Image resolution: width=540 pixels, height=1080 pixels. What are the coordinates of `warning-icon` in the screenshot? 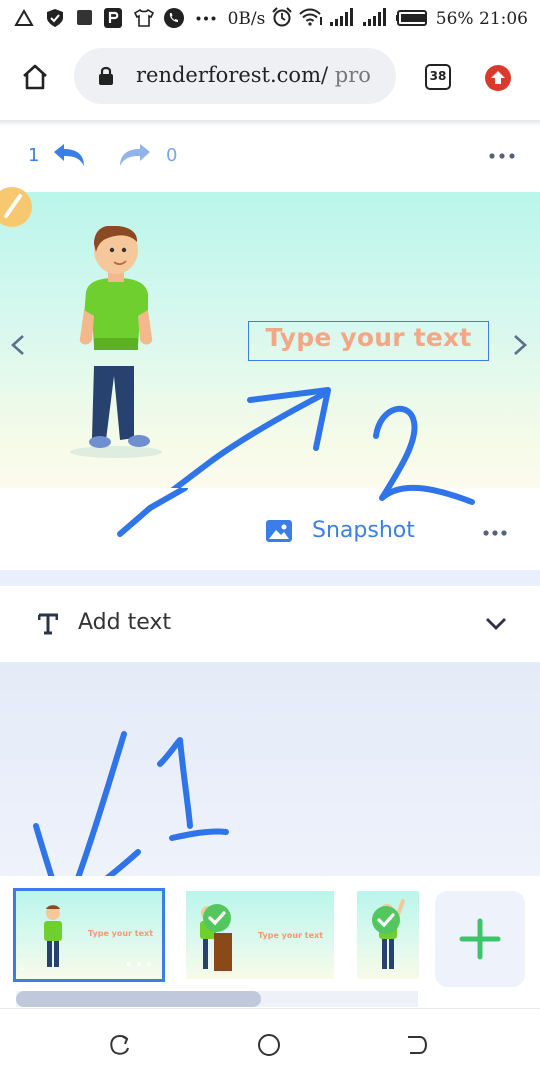 It's located at (24, 17).